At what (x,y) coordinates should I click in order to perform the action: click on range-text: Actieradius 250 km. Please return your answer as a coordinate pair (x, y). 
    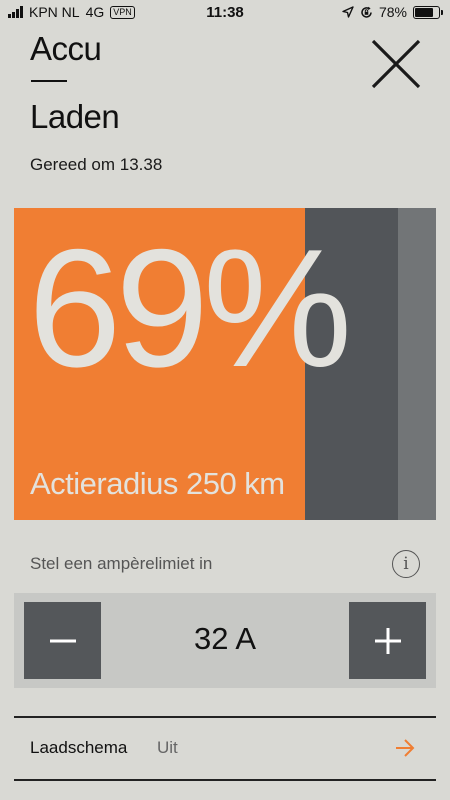
    Looking at the image, I should click on (157, 483).